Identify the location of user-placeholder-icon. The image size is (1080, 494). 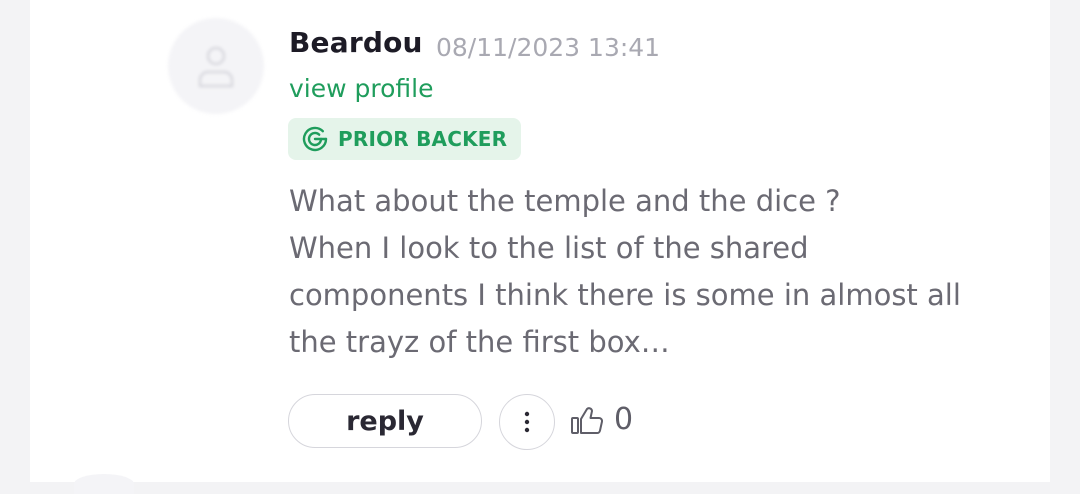
(216, 67).